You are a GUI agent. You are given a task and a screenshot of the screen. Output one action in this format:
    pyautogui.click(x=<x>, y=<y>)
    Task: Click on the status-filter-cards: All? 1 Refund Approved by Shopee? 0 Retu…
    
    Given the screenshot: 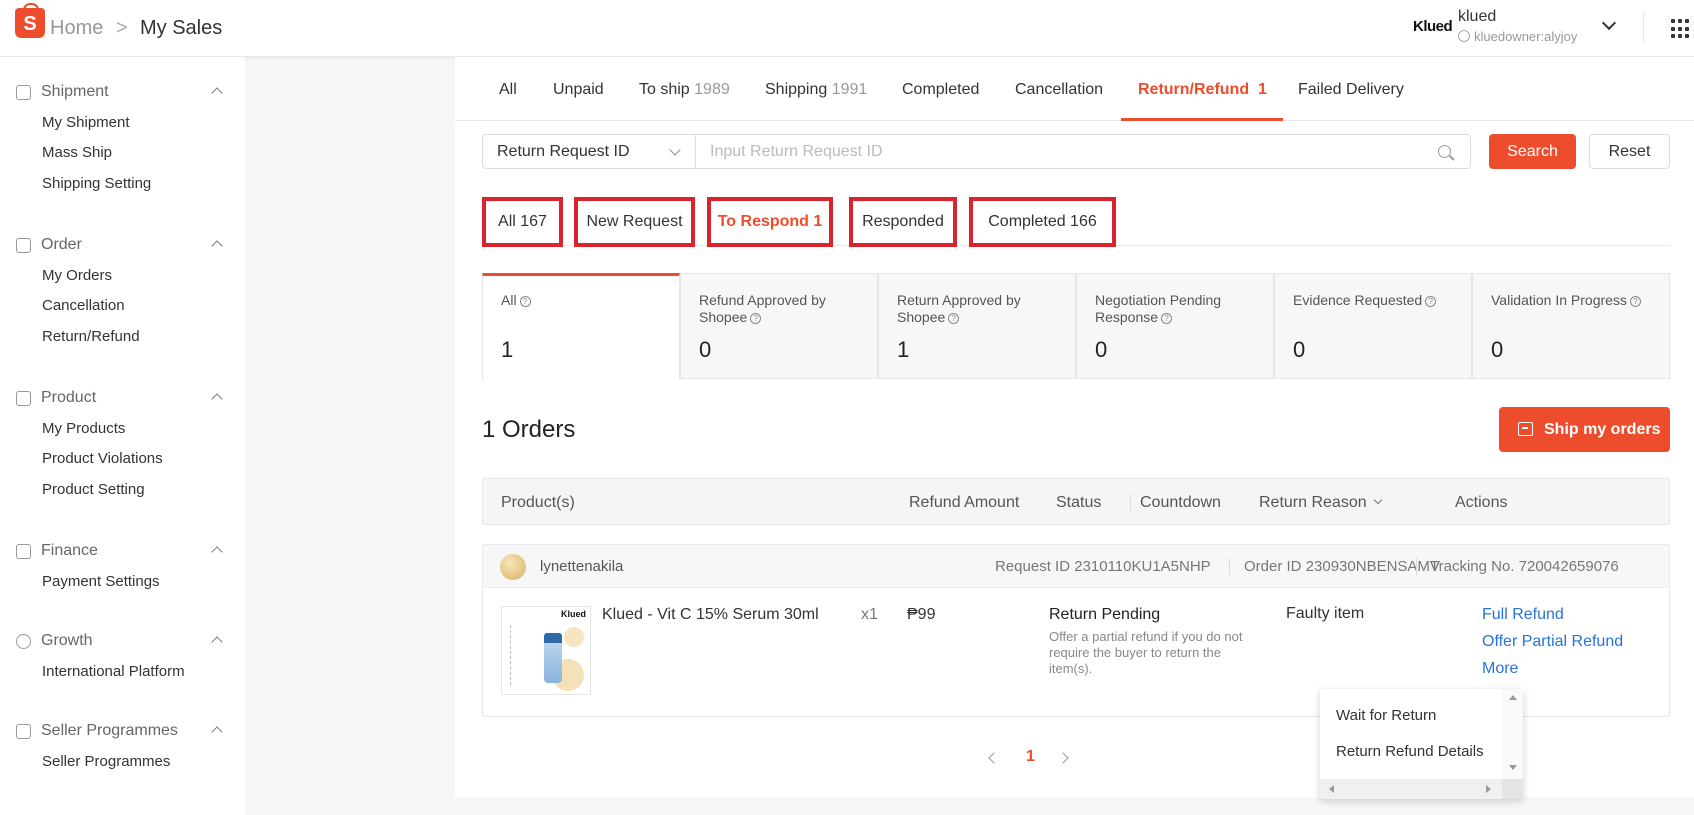 What is the action you would take?
    pyautogui.click(x=1076, y=326)
    